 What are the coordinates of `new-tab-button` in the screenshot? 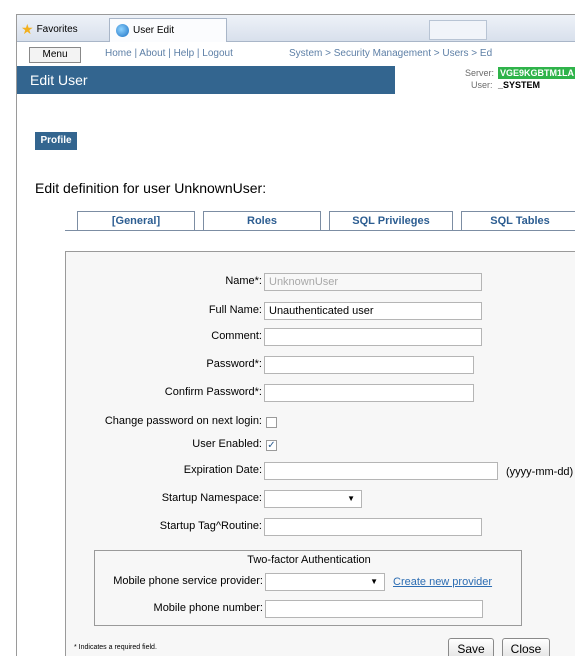 It's located at (458, 30).